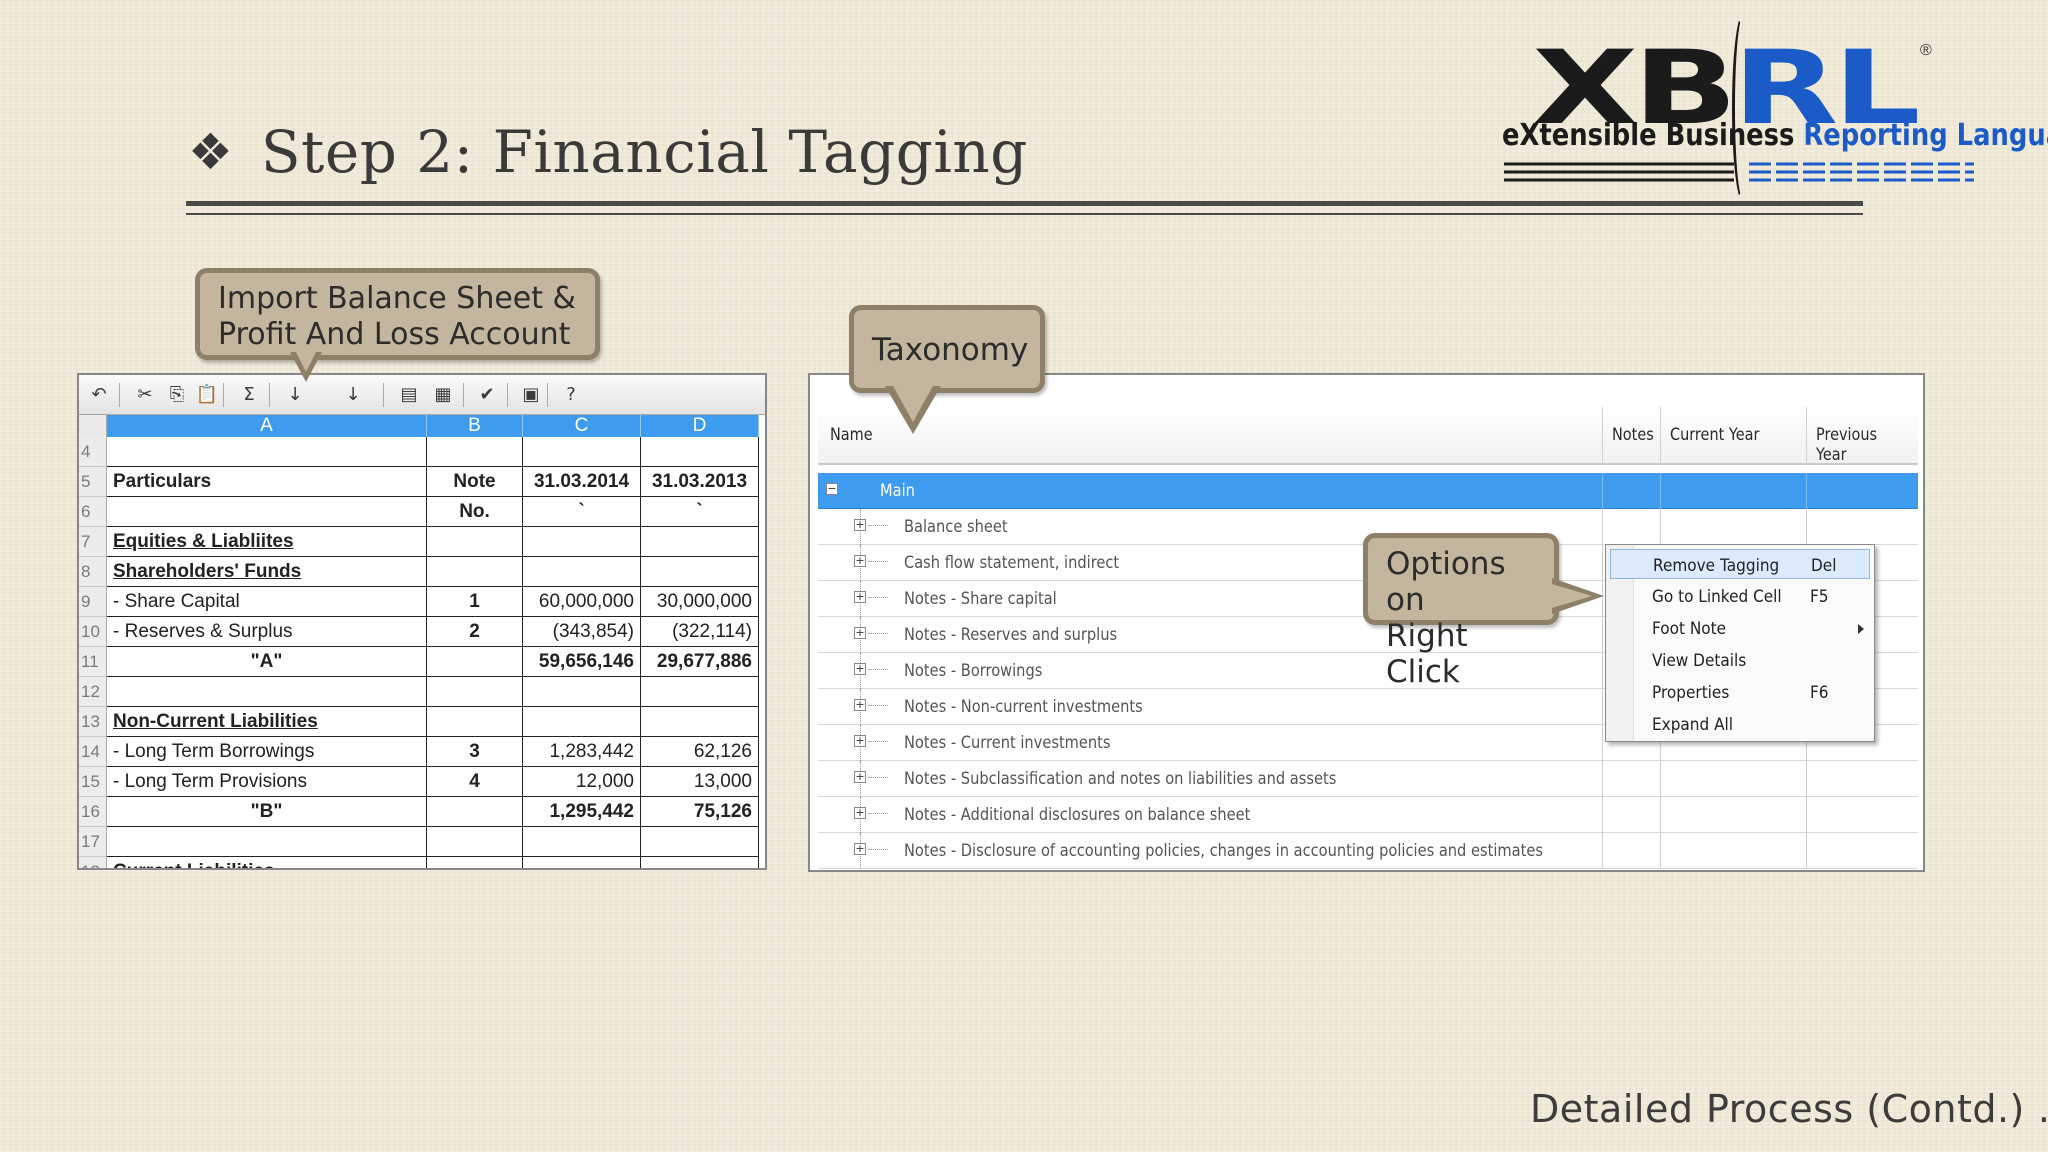 This screenshot has width=2048, height=1152. What do you see at coordinates (700, 782) in the screenshot?
I see `cell-d: 13,000` at bounding box center [700, 782].